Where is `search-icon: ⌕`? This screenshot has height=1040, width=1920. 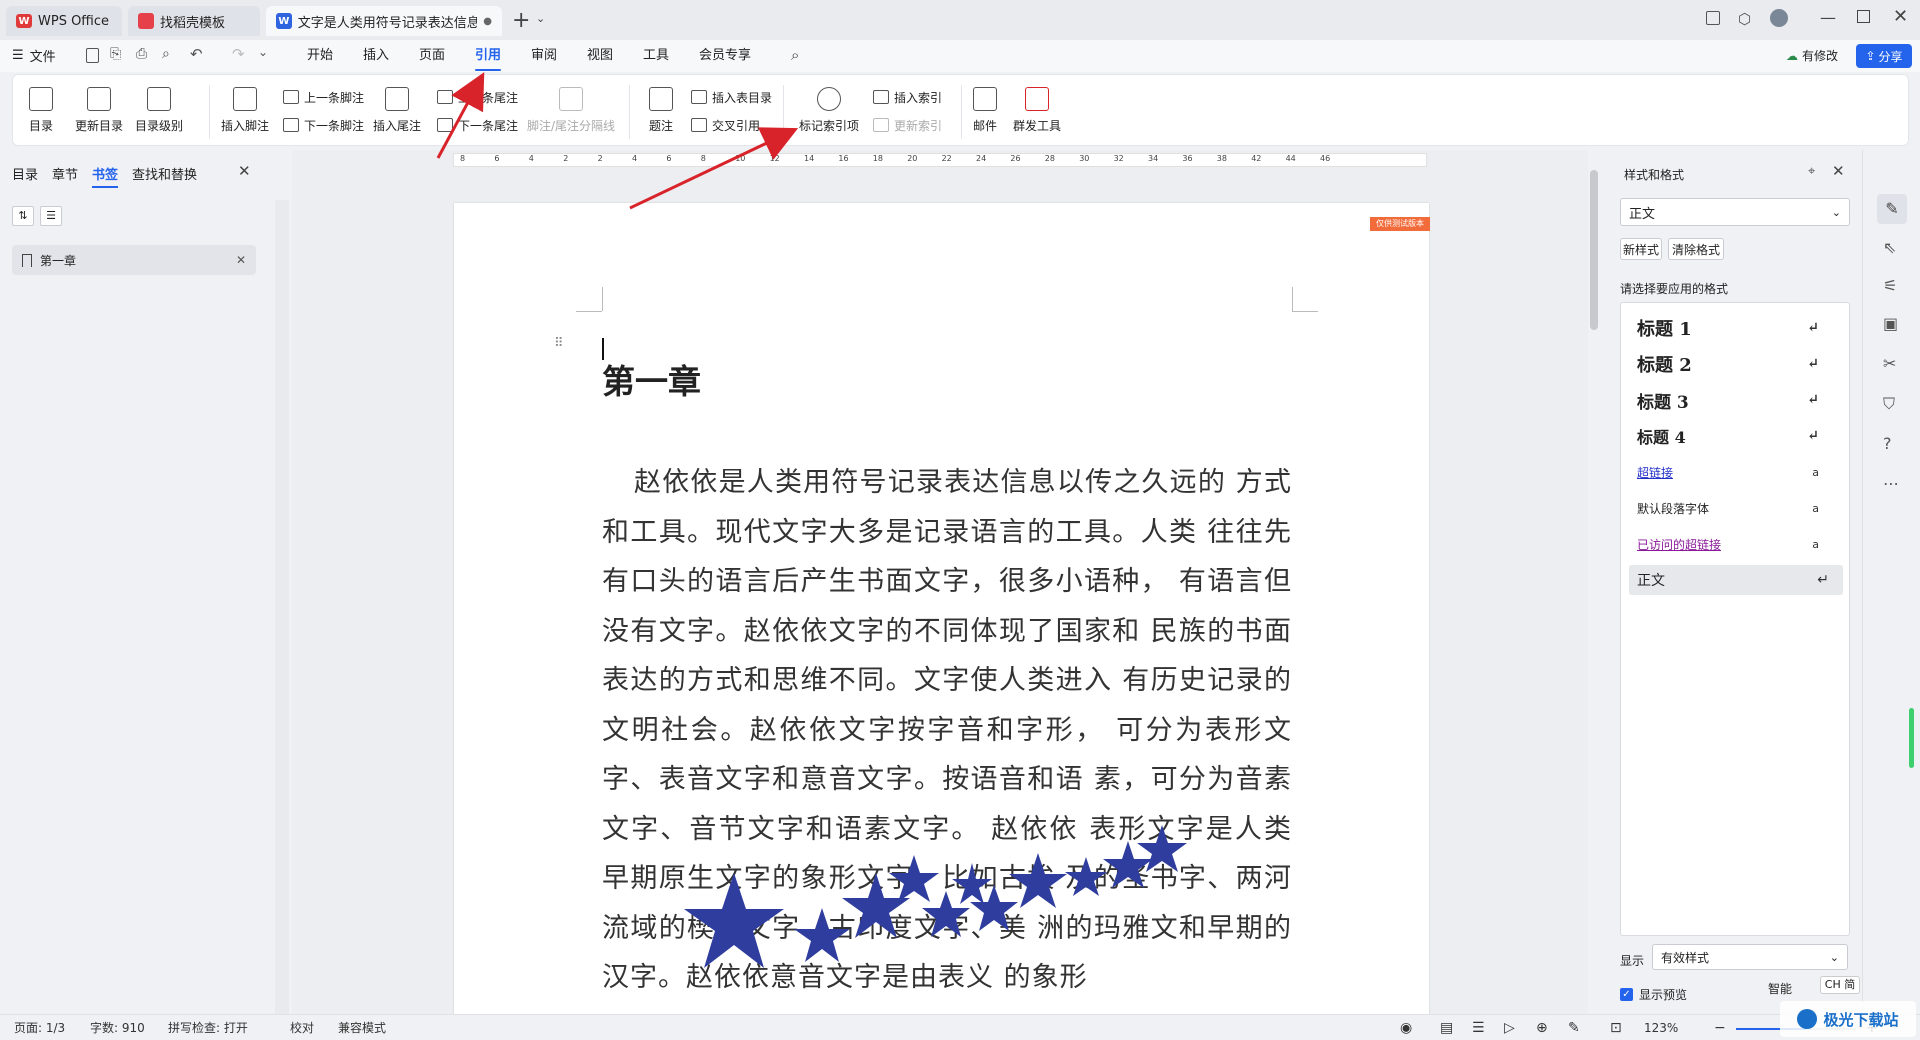
search-icon: ⌕ is located at coordinates (795, 55).